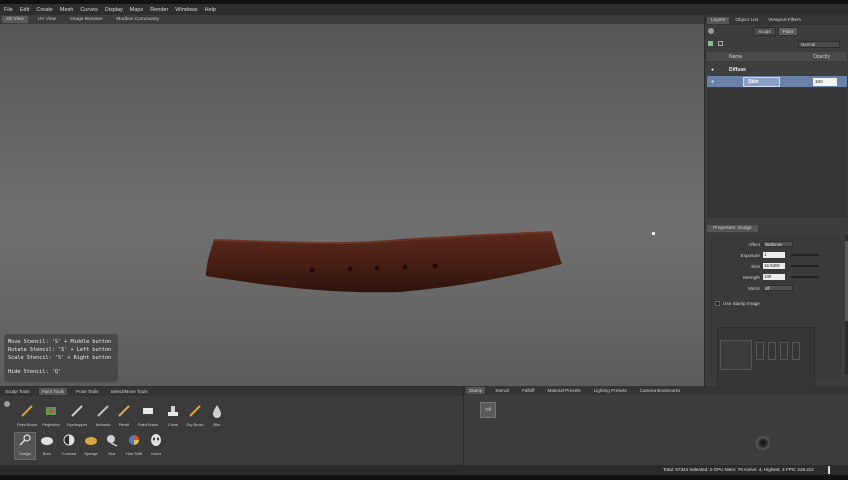 The image size is (848, 480). Describe the element at coordinates (156, 446) in the screenshot. I see `tool-invert: Invert` at that location.